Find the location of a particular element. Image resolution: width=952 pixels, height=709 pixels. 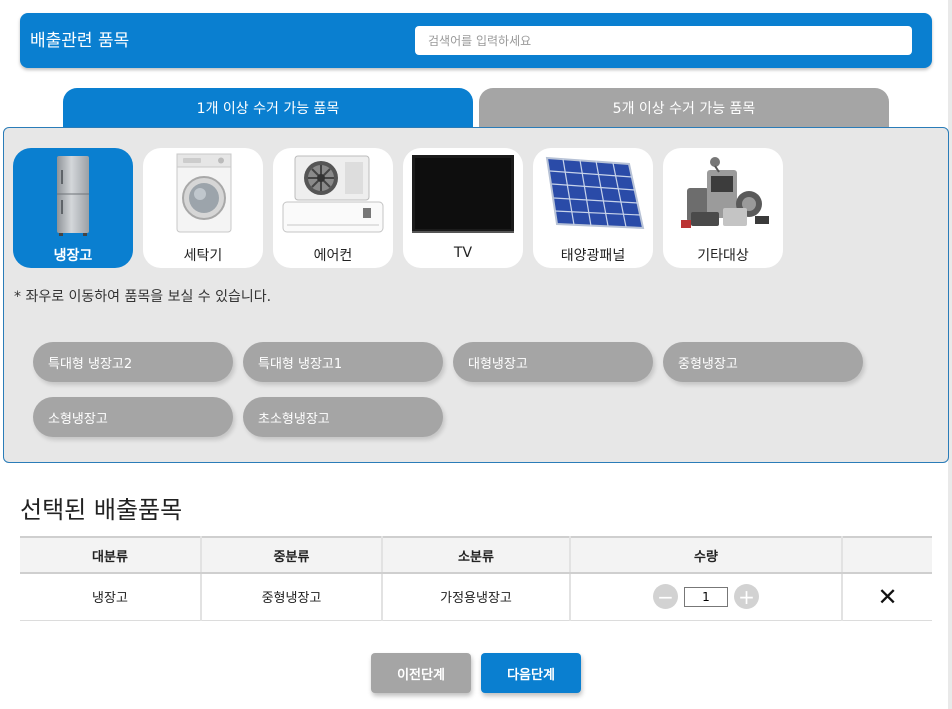

column-header: 대분류 is located at coordinates (111, 555).